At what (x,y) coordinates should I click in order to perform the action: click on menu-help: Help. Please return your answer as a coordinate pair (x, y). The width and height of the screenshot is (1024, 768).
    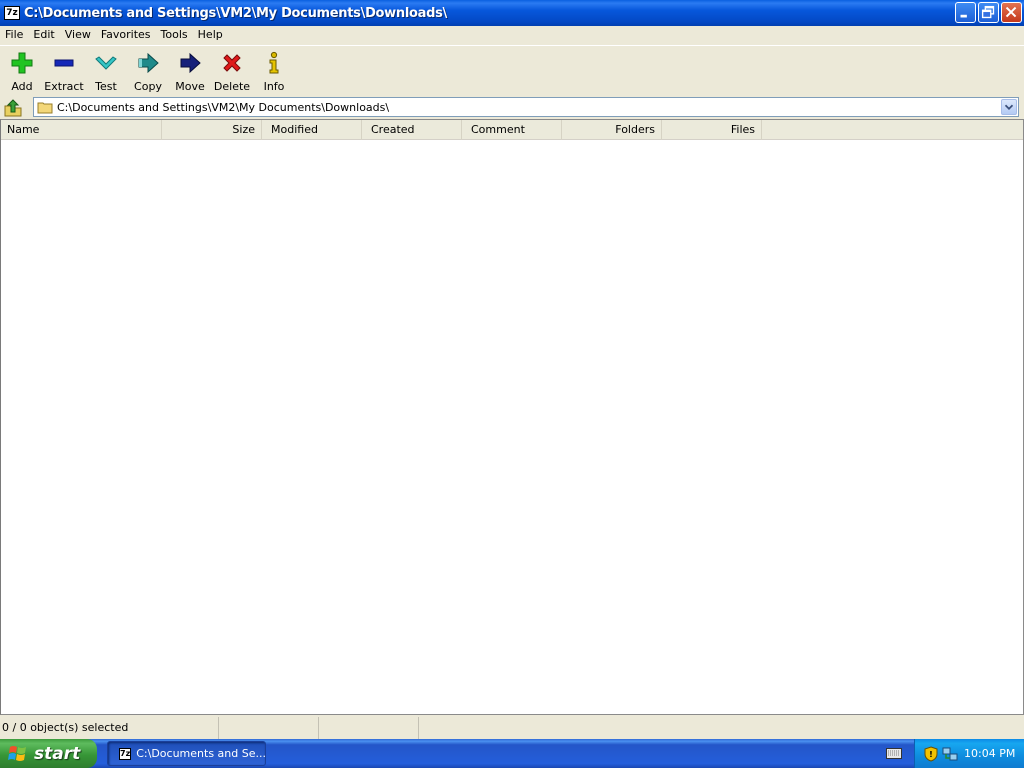
    Looking at the image, I should click on (210, 35).